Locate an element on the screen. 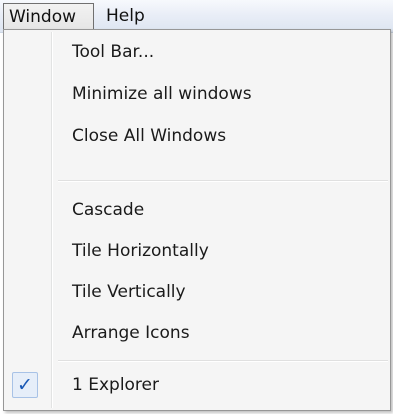 The image size is (393, 414). menu-item-label: Close All Windows is located at coordinates (149, 136).